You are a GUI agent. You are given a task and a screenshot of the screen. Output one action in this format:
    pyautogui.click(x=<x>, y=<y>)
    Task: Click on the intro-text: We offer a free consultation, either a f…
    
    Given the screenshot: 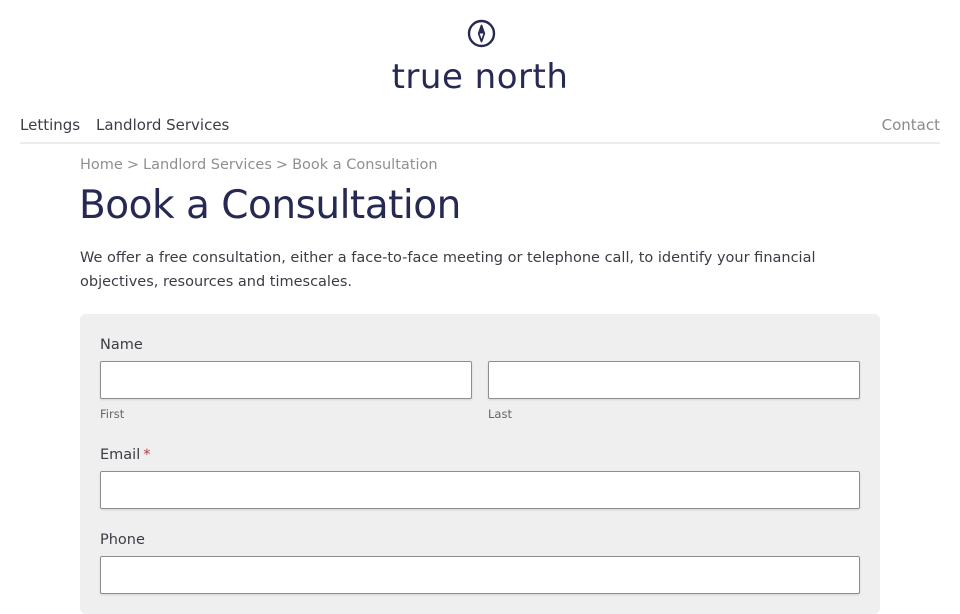 What is the action you would take?
    pyautogui.click(x=448, y=270)
    